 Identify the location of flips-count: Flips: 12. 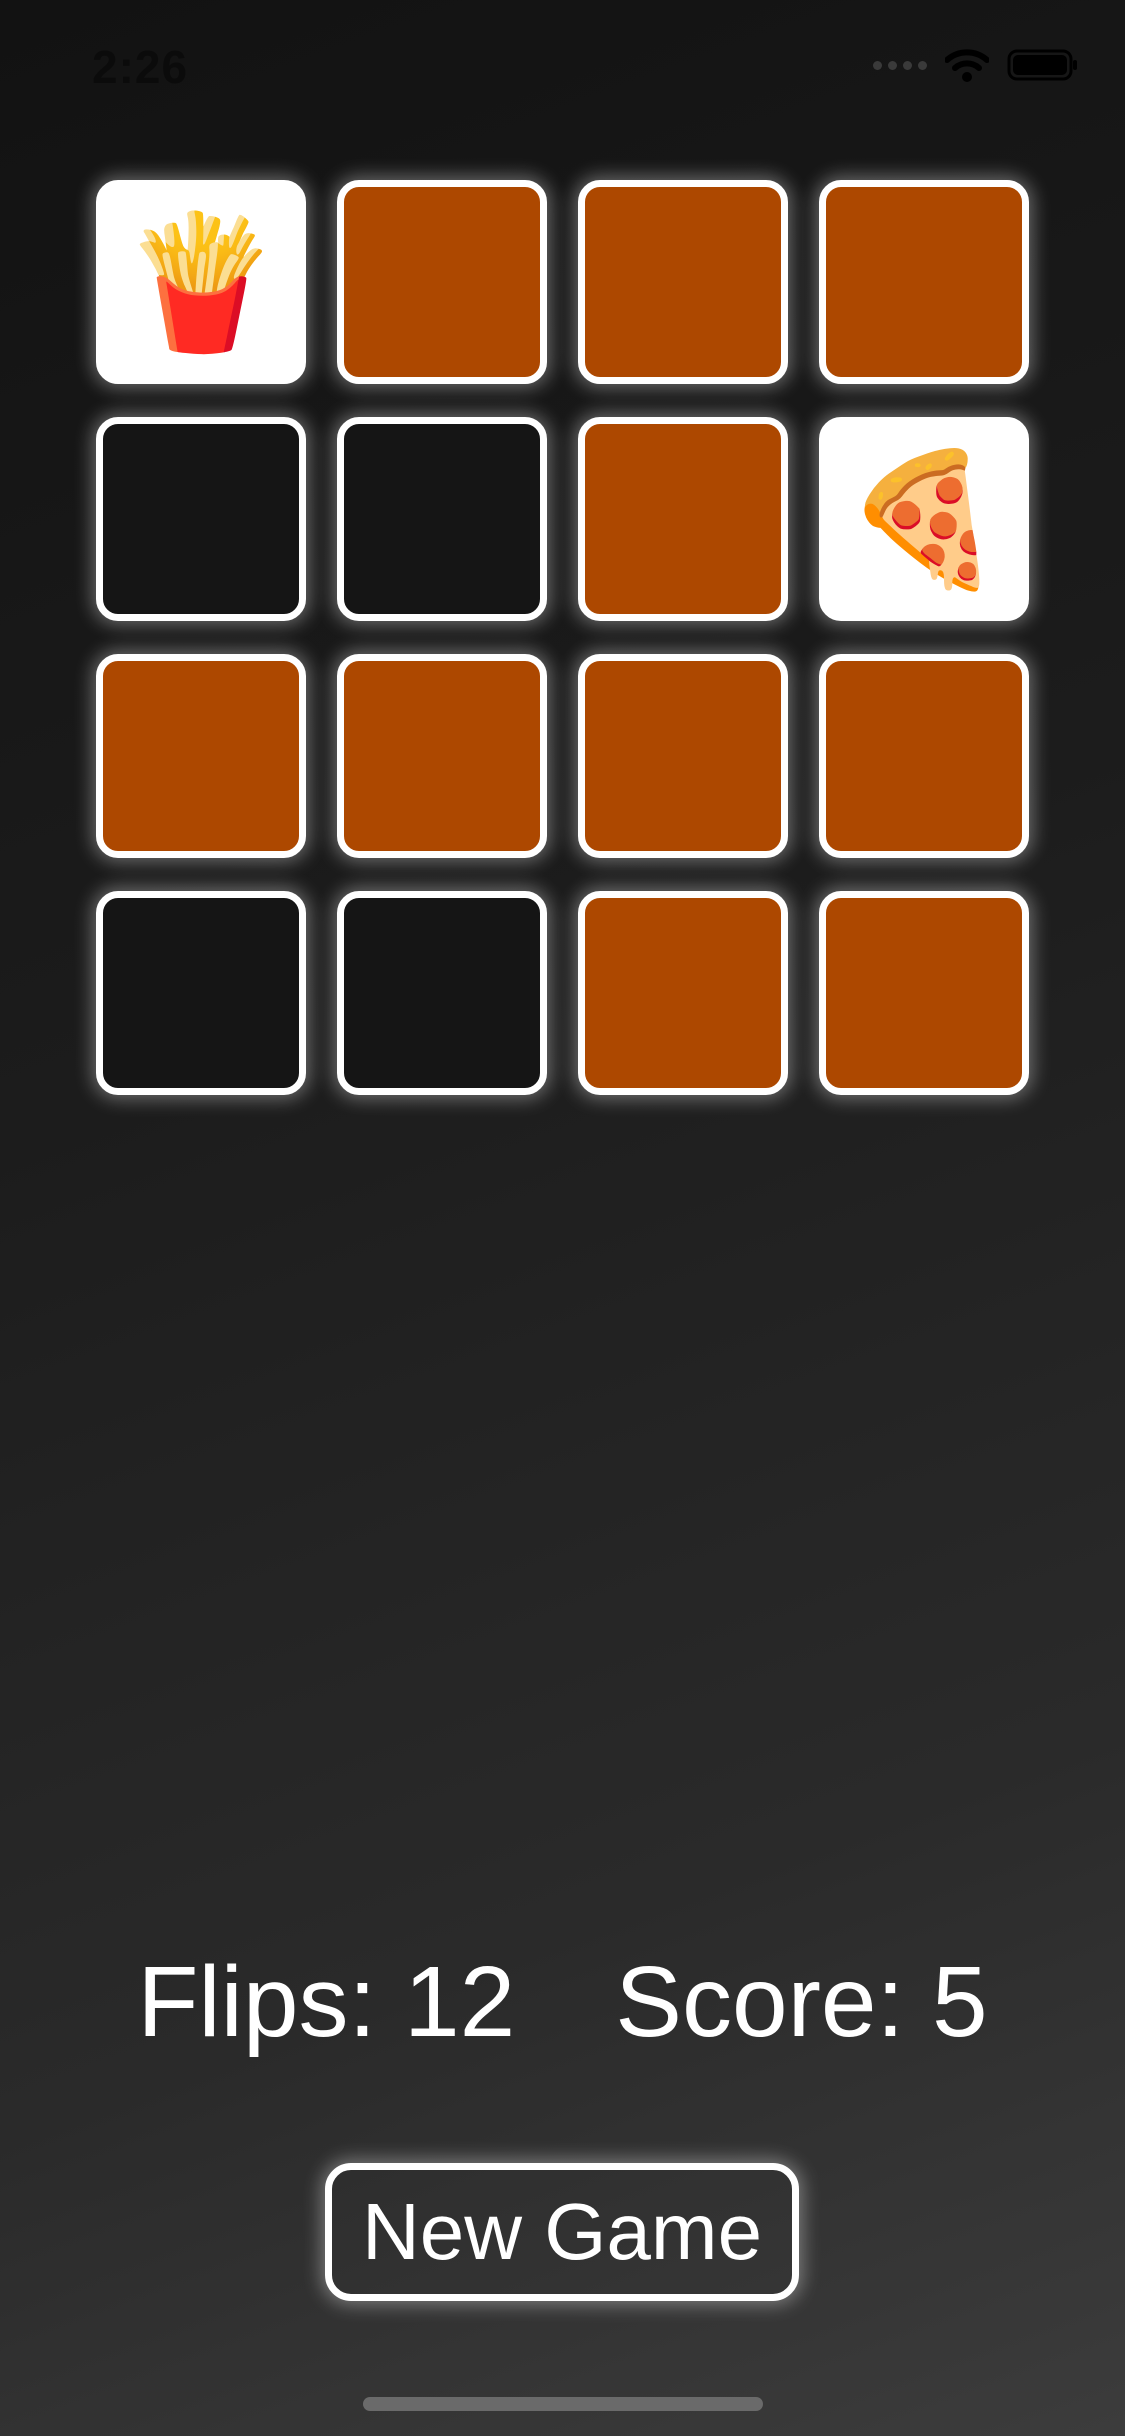
(326, 2002).